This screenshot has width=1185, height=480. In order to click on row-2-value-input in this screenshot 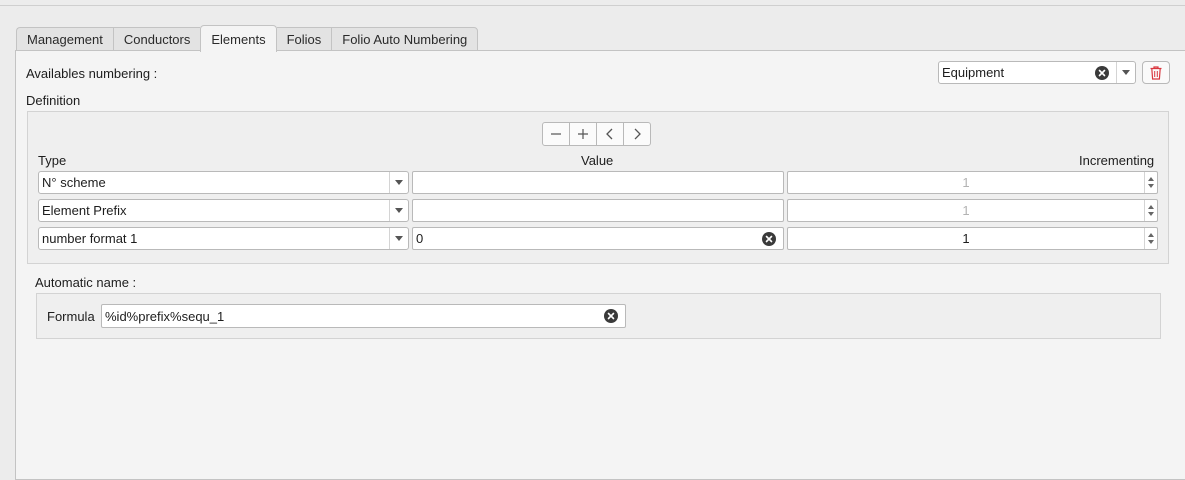, I will do `click(598, 210)`.